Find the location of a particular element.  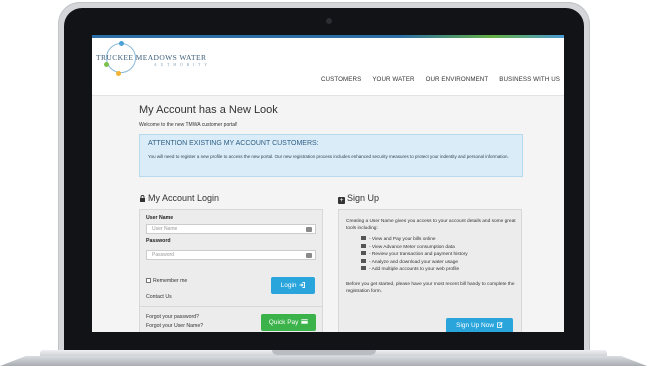

password-placeholder: Password is located at coordinates (163, 255).